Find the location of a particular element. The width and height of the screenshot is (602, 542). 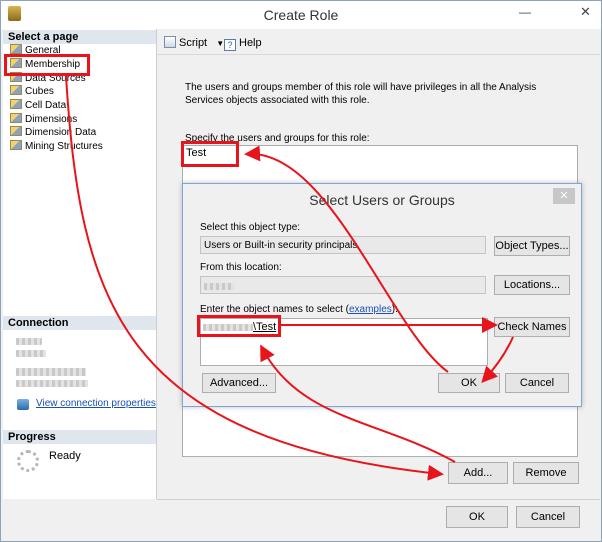

check-names-button: Check Names is located at coordinates (532, 327).